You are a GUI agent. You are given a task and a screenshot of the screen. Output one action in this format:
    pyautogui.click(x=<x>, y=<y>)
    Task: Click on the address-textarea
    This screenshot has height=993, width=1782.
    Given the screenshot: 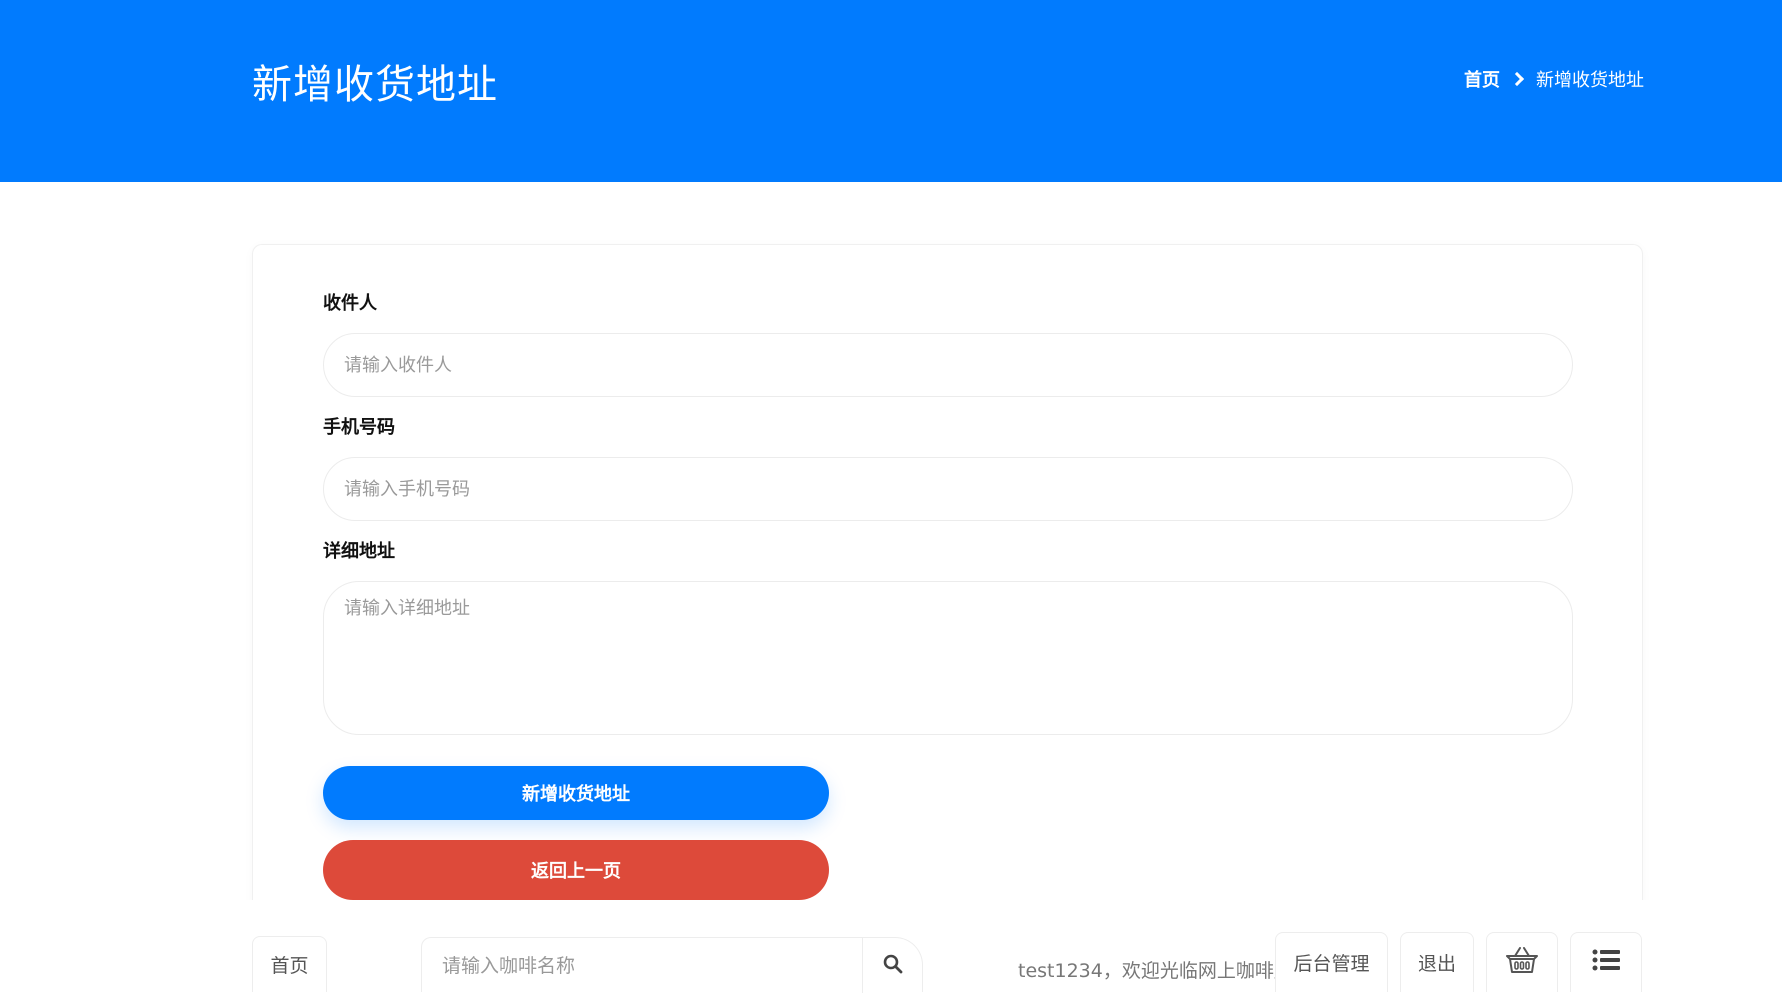 What is the action you would take?
    pyautogui.click(x=948, y=658)
    